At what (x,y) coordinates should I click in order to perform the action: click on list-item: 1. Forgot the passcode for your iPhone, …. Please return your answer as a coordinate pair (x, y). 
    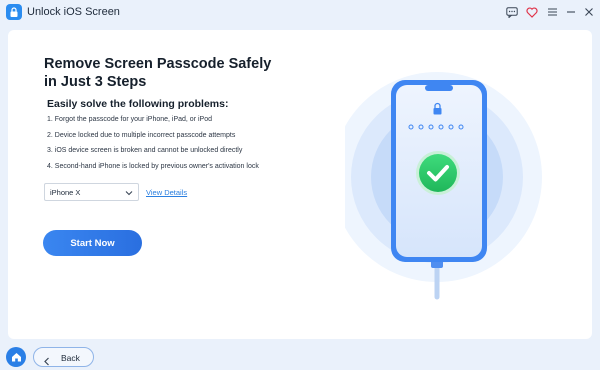
    Looking at the image, I should click on (129, 119).